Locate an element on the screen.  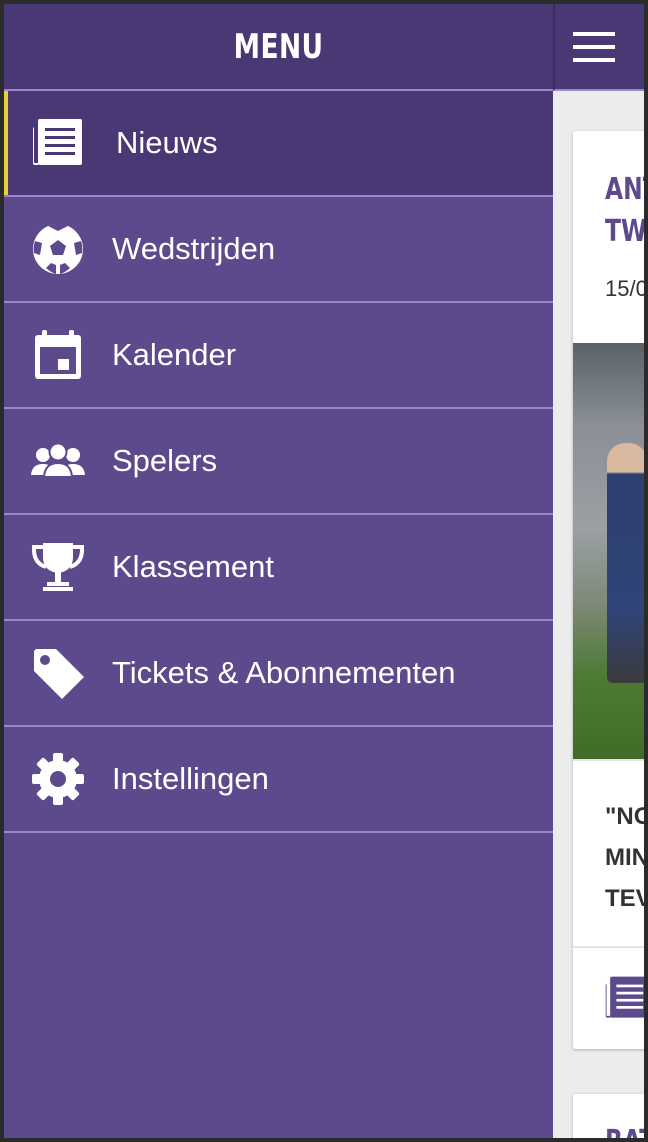
gear-icon is located at coordinates (58, 779).